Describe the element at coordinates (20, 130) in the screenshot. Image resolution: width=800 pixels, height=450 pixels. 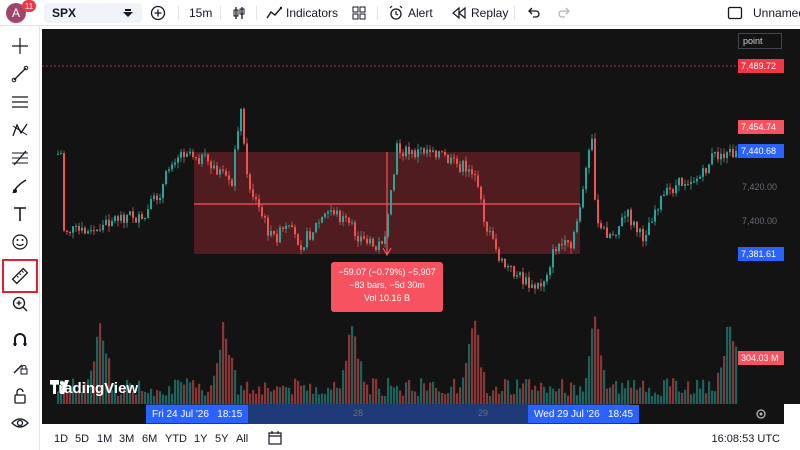
I see `pattern-icon` at that location.